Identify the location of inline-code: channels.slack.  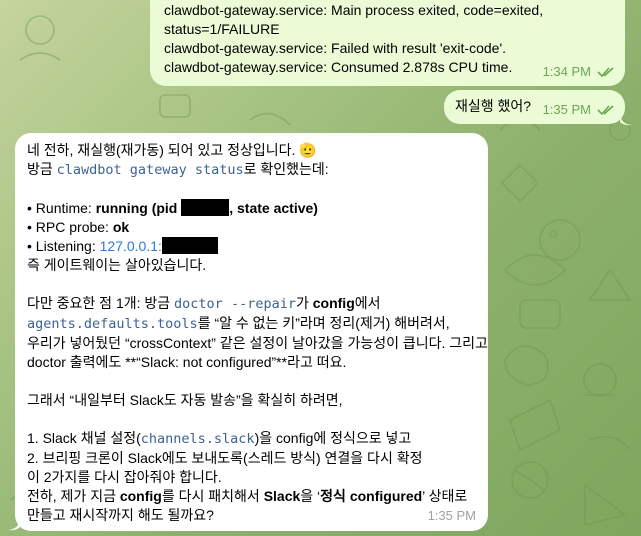
(197, 439).